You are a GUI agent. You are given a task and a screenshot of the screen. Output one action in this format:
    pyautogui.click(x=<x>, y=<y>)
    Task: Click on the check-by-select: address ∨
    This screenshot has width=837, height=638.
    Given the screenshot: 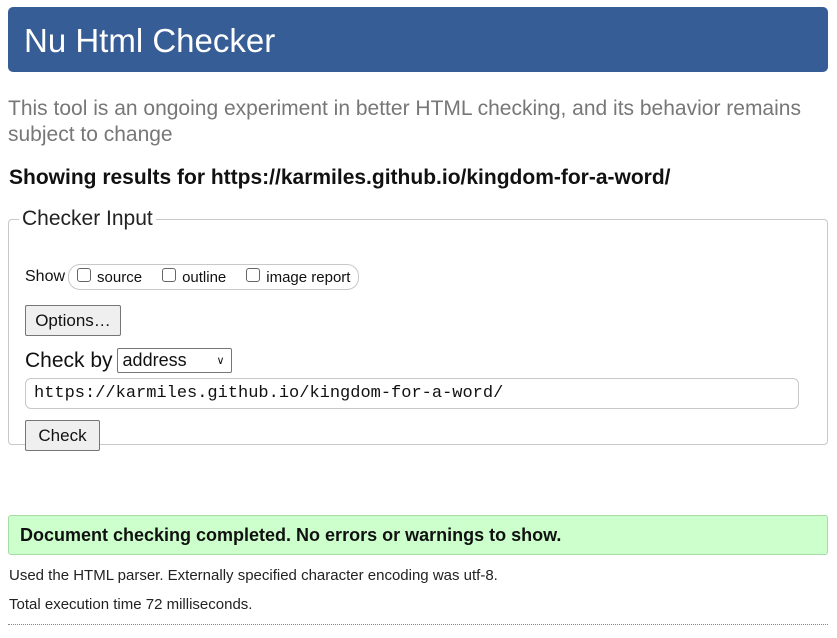 What is the action you would take?
    pyautogui.click(x=174, y=360)
    